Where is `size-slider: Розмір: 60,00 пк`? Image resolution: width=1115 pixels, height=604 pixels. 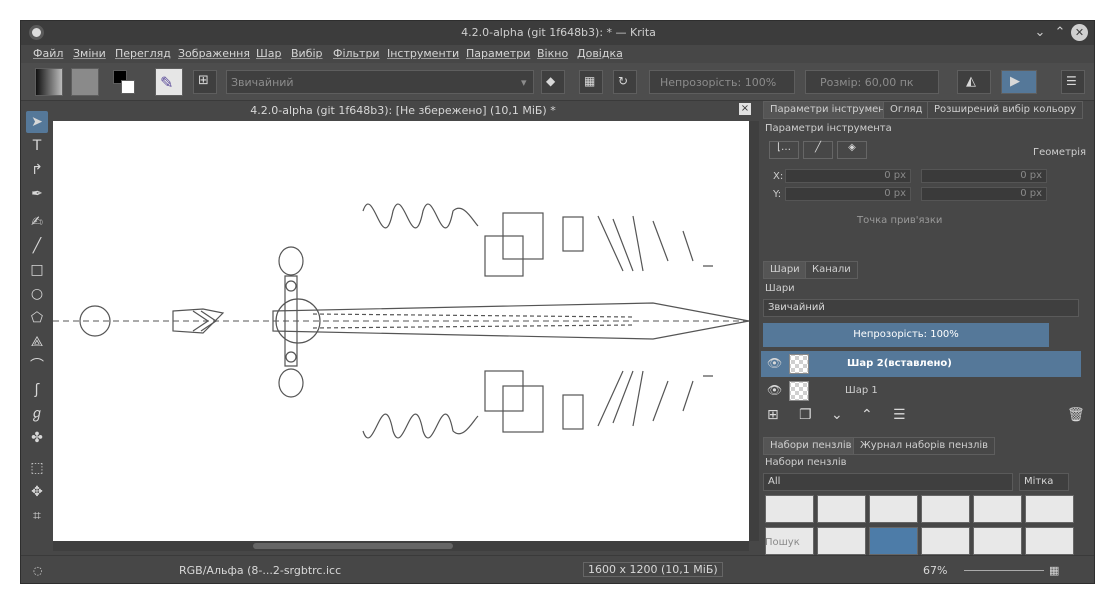 size-slider: Розмір: 60,00 пк is located at coordinates (872, 82).